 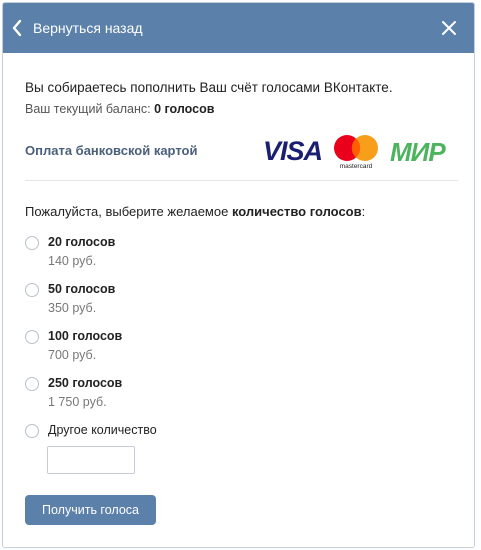 I want to click on prompt-prefix: Пожалуйста, выберите желаемое, so click(x=127, y=211).